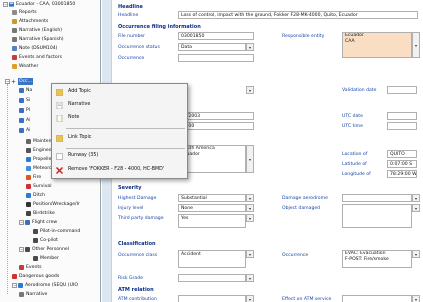  I want to click on local-date-field: 01/2003, so click(216, 116).